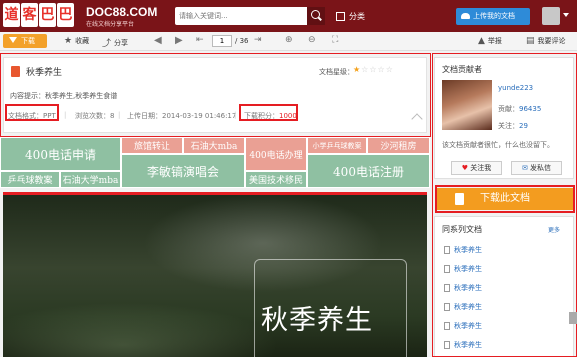  I want to click on cloud-upload-icon, so click(465, 16).